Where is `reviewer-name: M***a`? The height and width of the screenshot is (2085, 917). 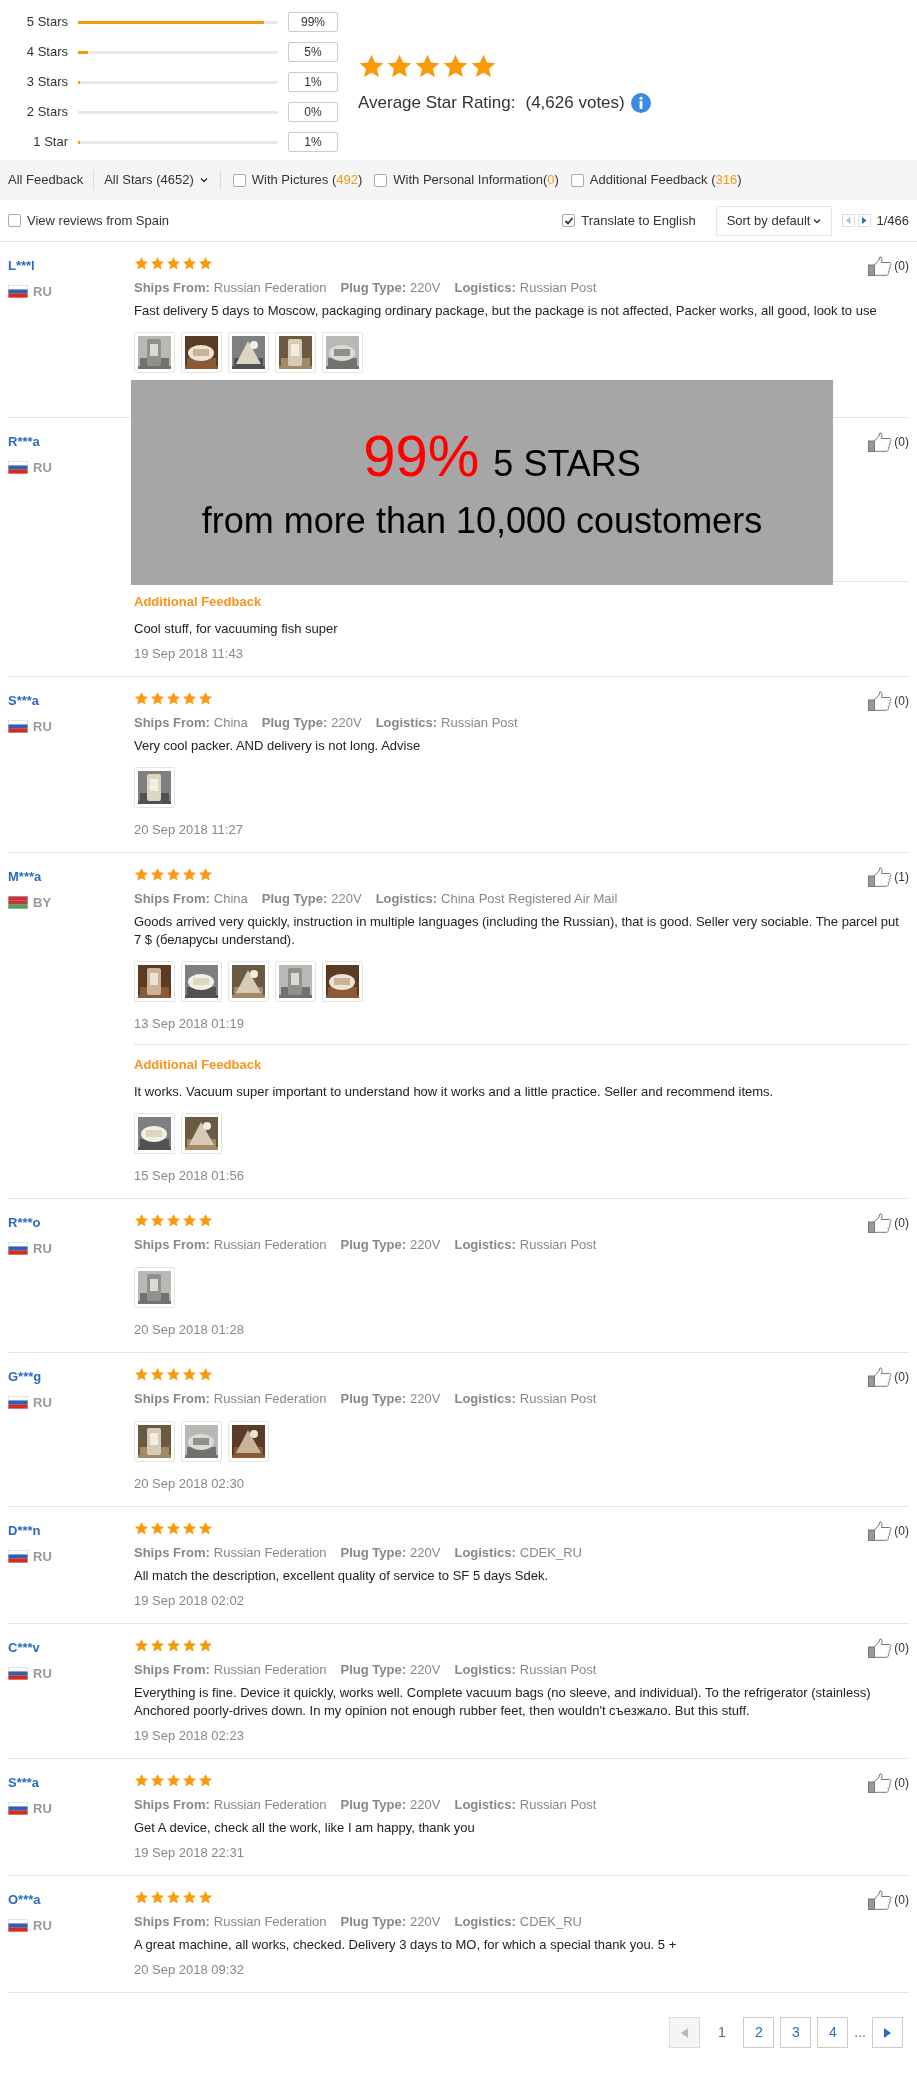
reviewer-name: M***a is located at coordinates (71, 877).